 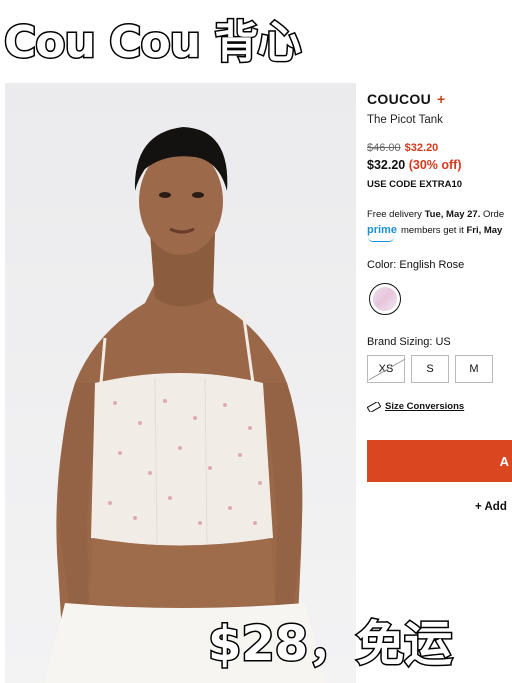 I want to click on prime-logo-icon: prime, so click(x=382, y=233).